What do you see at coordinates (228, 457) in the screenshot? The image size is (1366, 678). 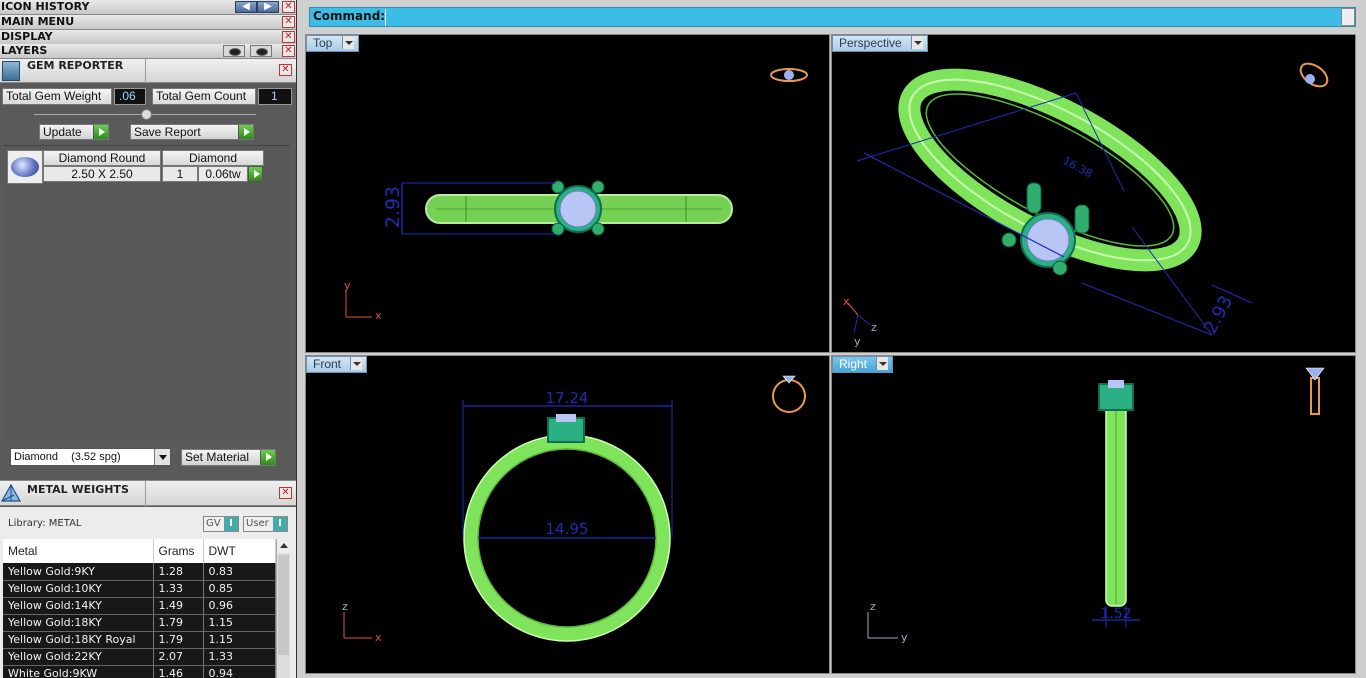 I see `set-material-button: Set Material` at bounding box center [228, 457].